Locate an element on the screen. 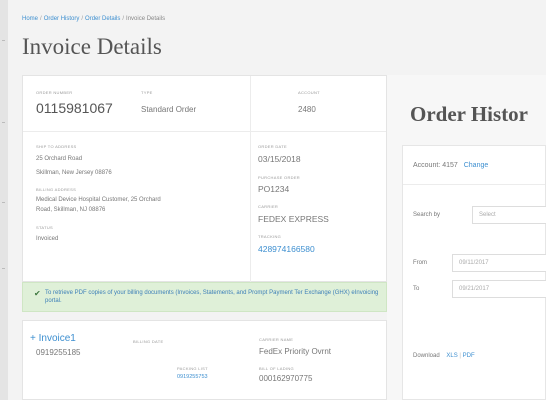 The image size is (546, 400). order-type: Standard Order is located at coordinates (169, 109).